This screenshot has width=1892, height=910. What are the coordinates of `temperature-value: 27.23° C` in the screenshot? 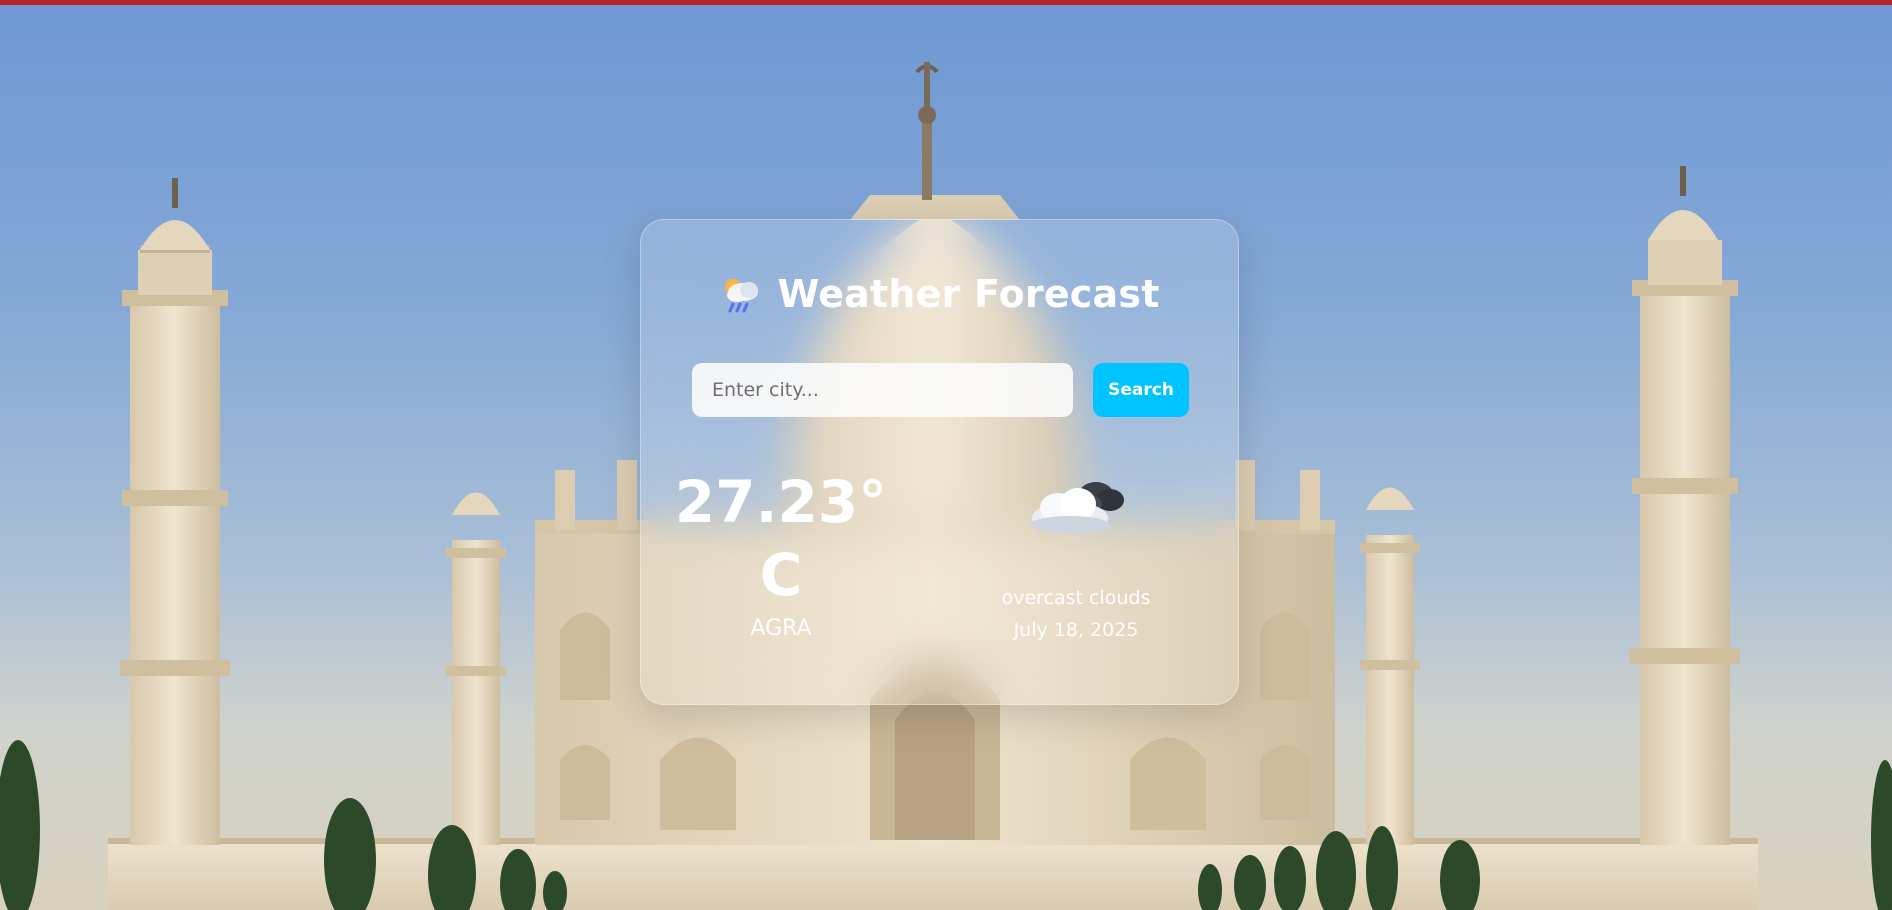 It's located at (781, 538).